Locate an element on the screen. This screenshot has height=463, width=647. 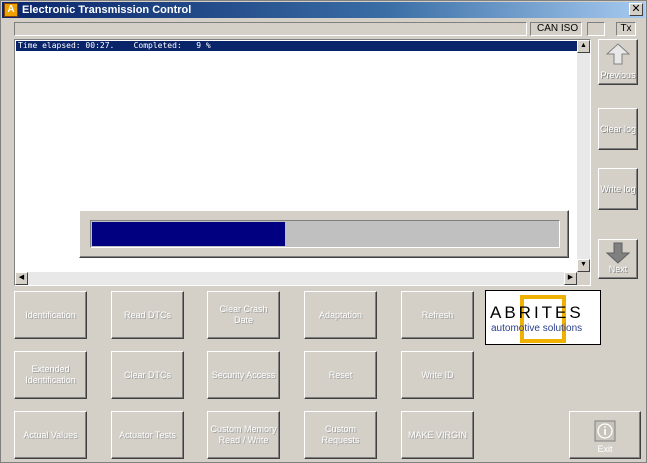
log-line: Time elapsed: 00:27. Completed: 9 % is located at coordinates (296, 46).